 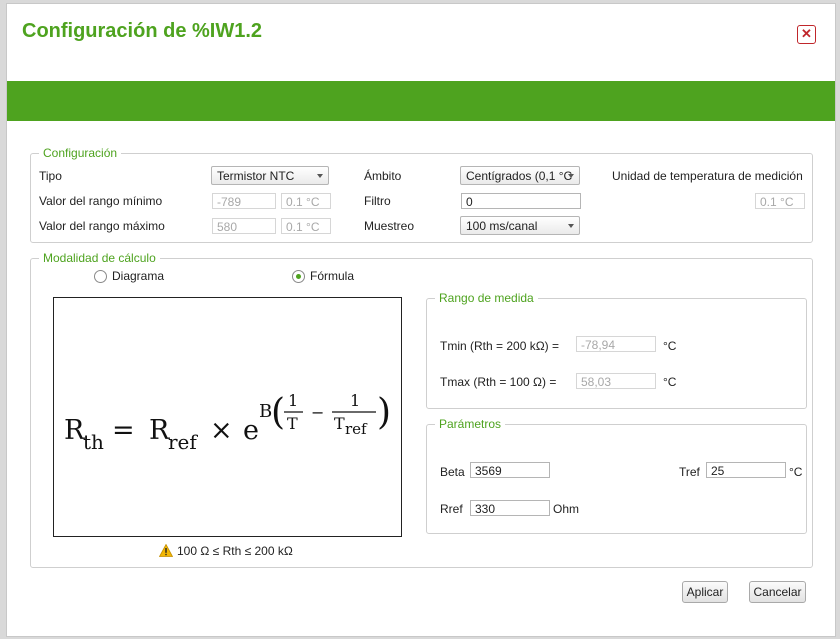 I want to click on formula-num-1: 1, so click(x=293, y=400).